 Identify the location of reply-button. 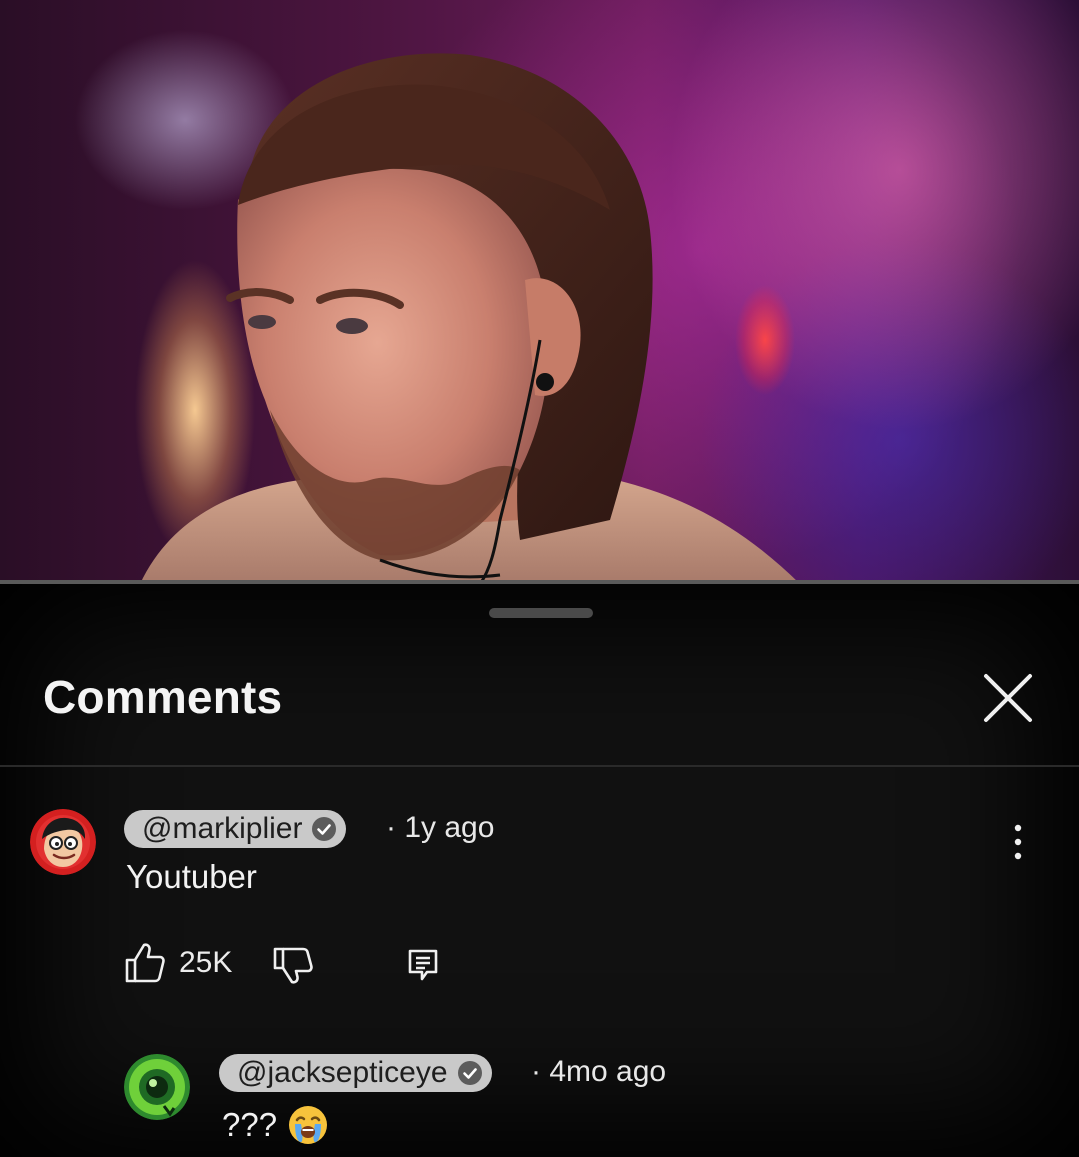
(423, 965).